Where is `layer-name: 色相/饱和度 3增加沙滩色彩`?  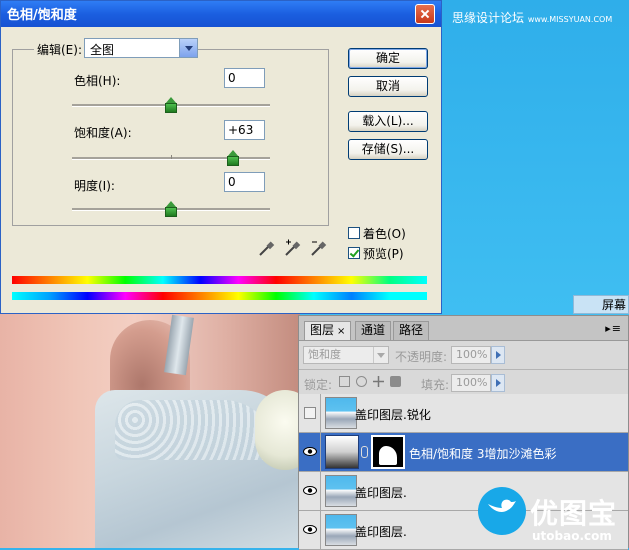
layer-name: 色相/饱和度 3增加沙滩色彩 is located at coordinates (483, 453).